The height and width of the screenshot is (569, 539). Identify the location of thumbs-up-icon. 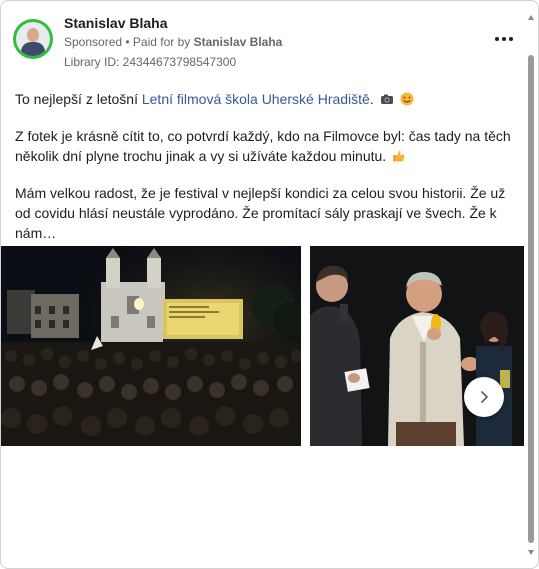
(399, 156).